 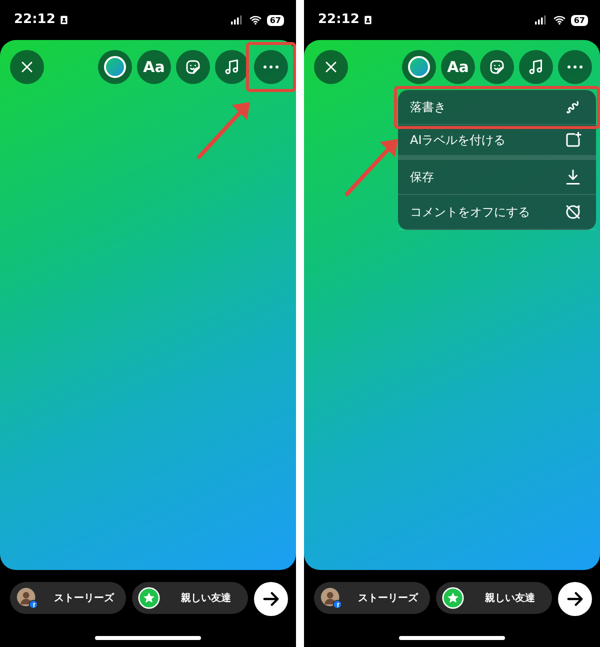 What do you see at coordinates (497, 177) in the screenshot?
I see `menu-item: 保存` at bounding box center [497, 177].